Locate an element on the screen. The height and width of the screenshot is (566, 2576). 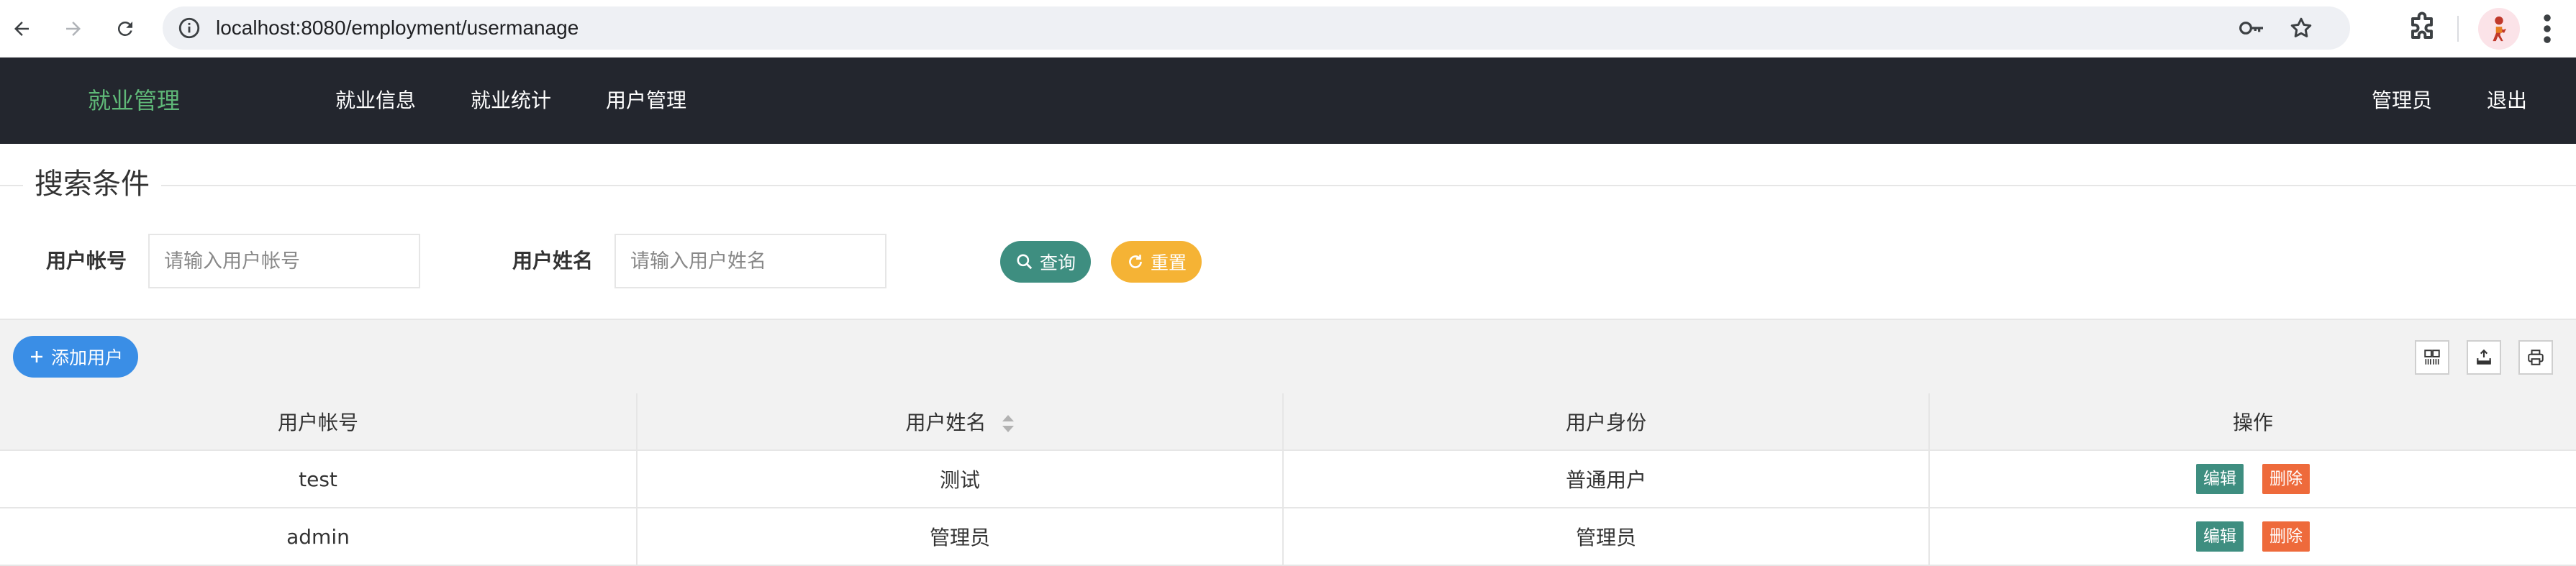
print-icon is located at coordinates (2536, 358).